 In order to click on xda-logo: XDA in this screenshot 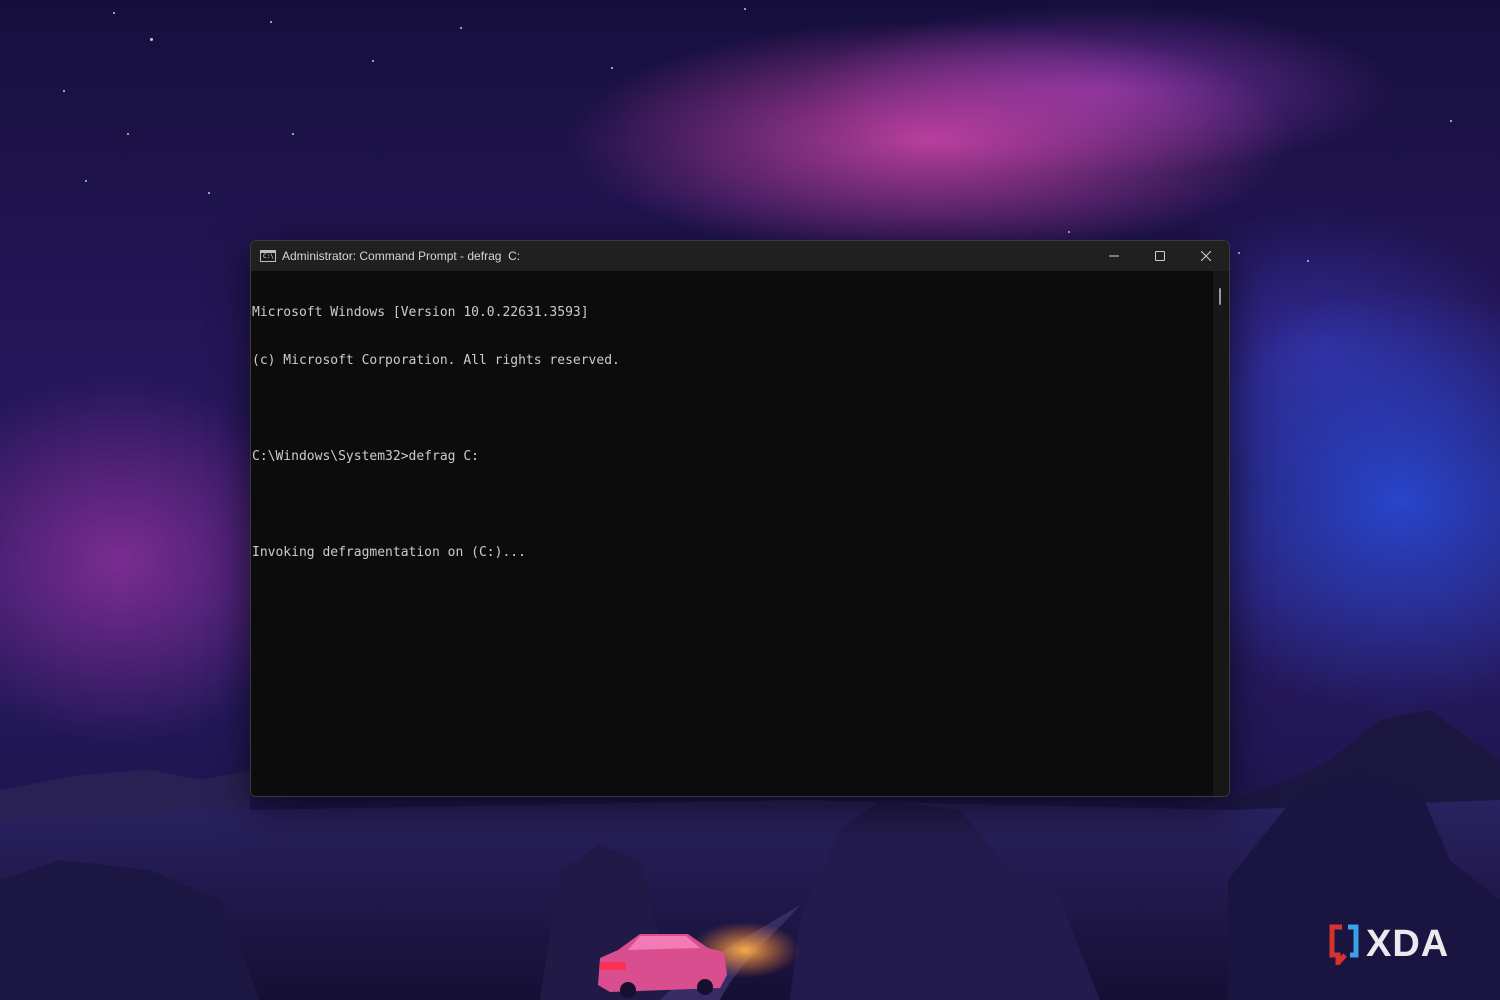, I will do `click(1388, 944)`.